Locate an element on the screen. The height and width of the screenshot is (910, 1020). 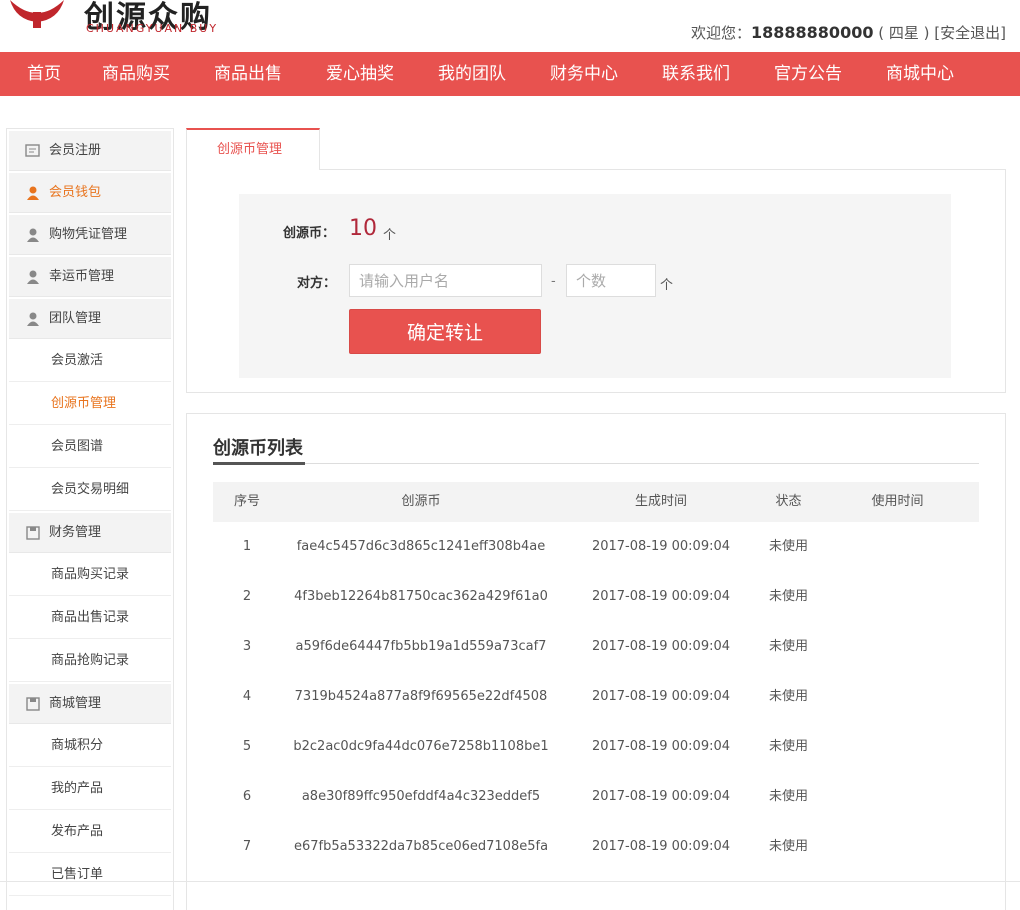
header-status: 状态 is located at coordinates (788, 501).